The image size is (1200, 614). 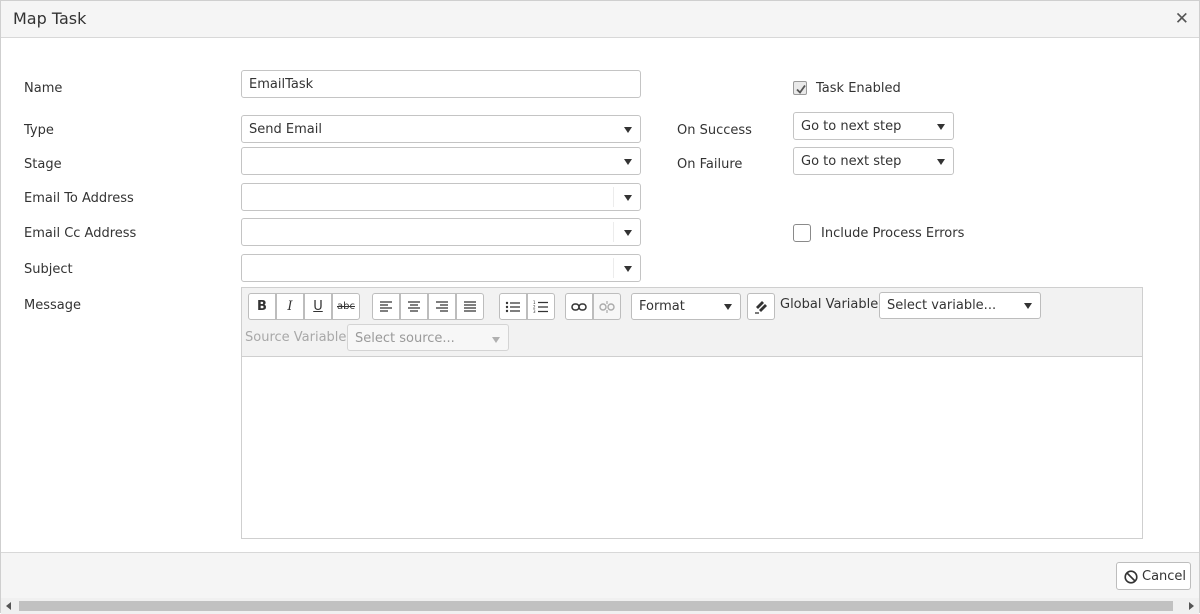 What do you see at coordinates (43, 88) in the screenshot?
I see `name-label: Name` at bounding box center [43, 88].